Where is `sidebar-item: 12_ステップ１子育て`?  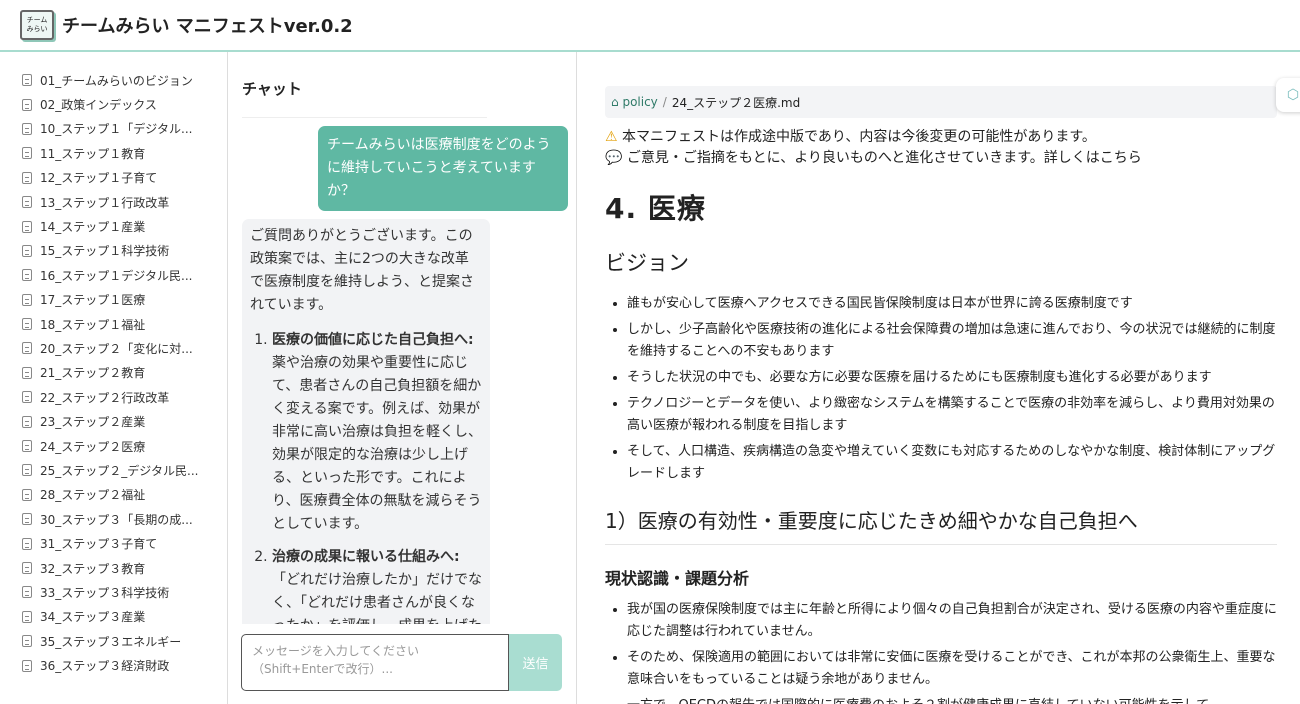 sidebar-item: 12_ステップ１子育て is located at coordinates (113, 178).